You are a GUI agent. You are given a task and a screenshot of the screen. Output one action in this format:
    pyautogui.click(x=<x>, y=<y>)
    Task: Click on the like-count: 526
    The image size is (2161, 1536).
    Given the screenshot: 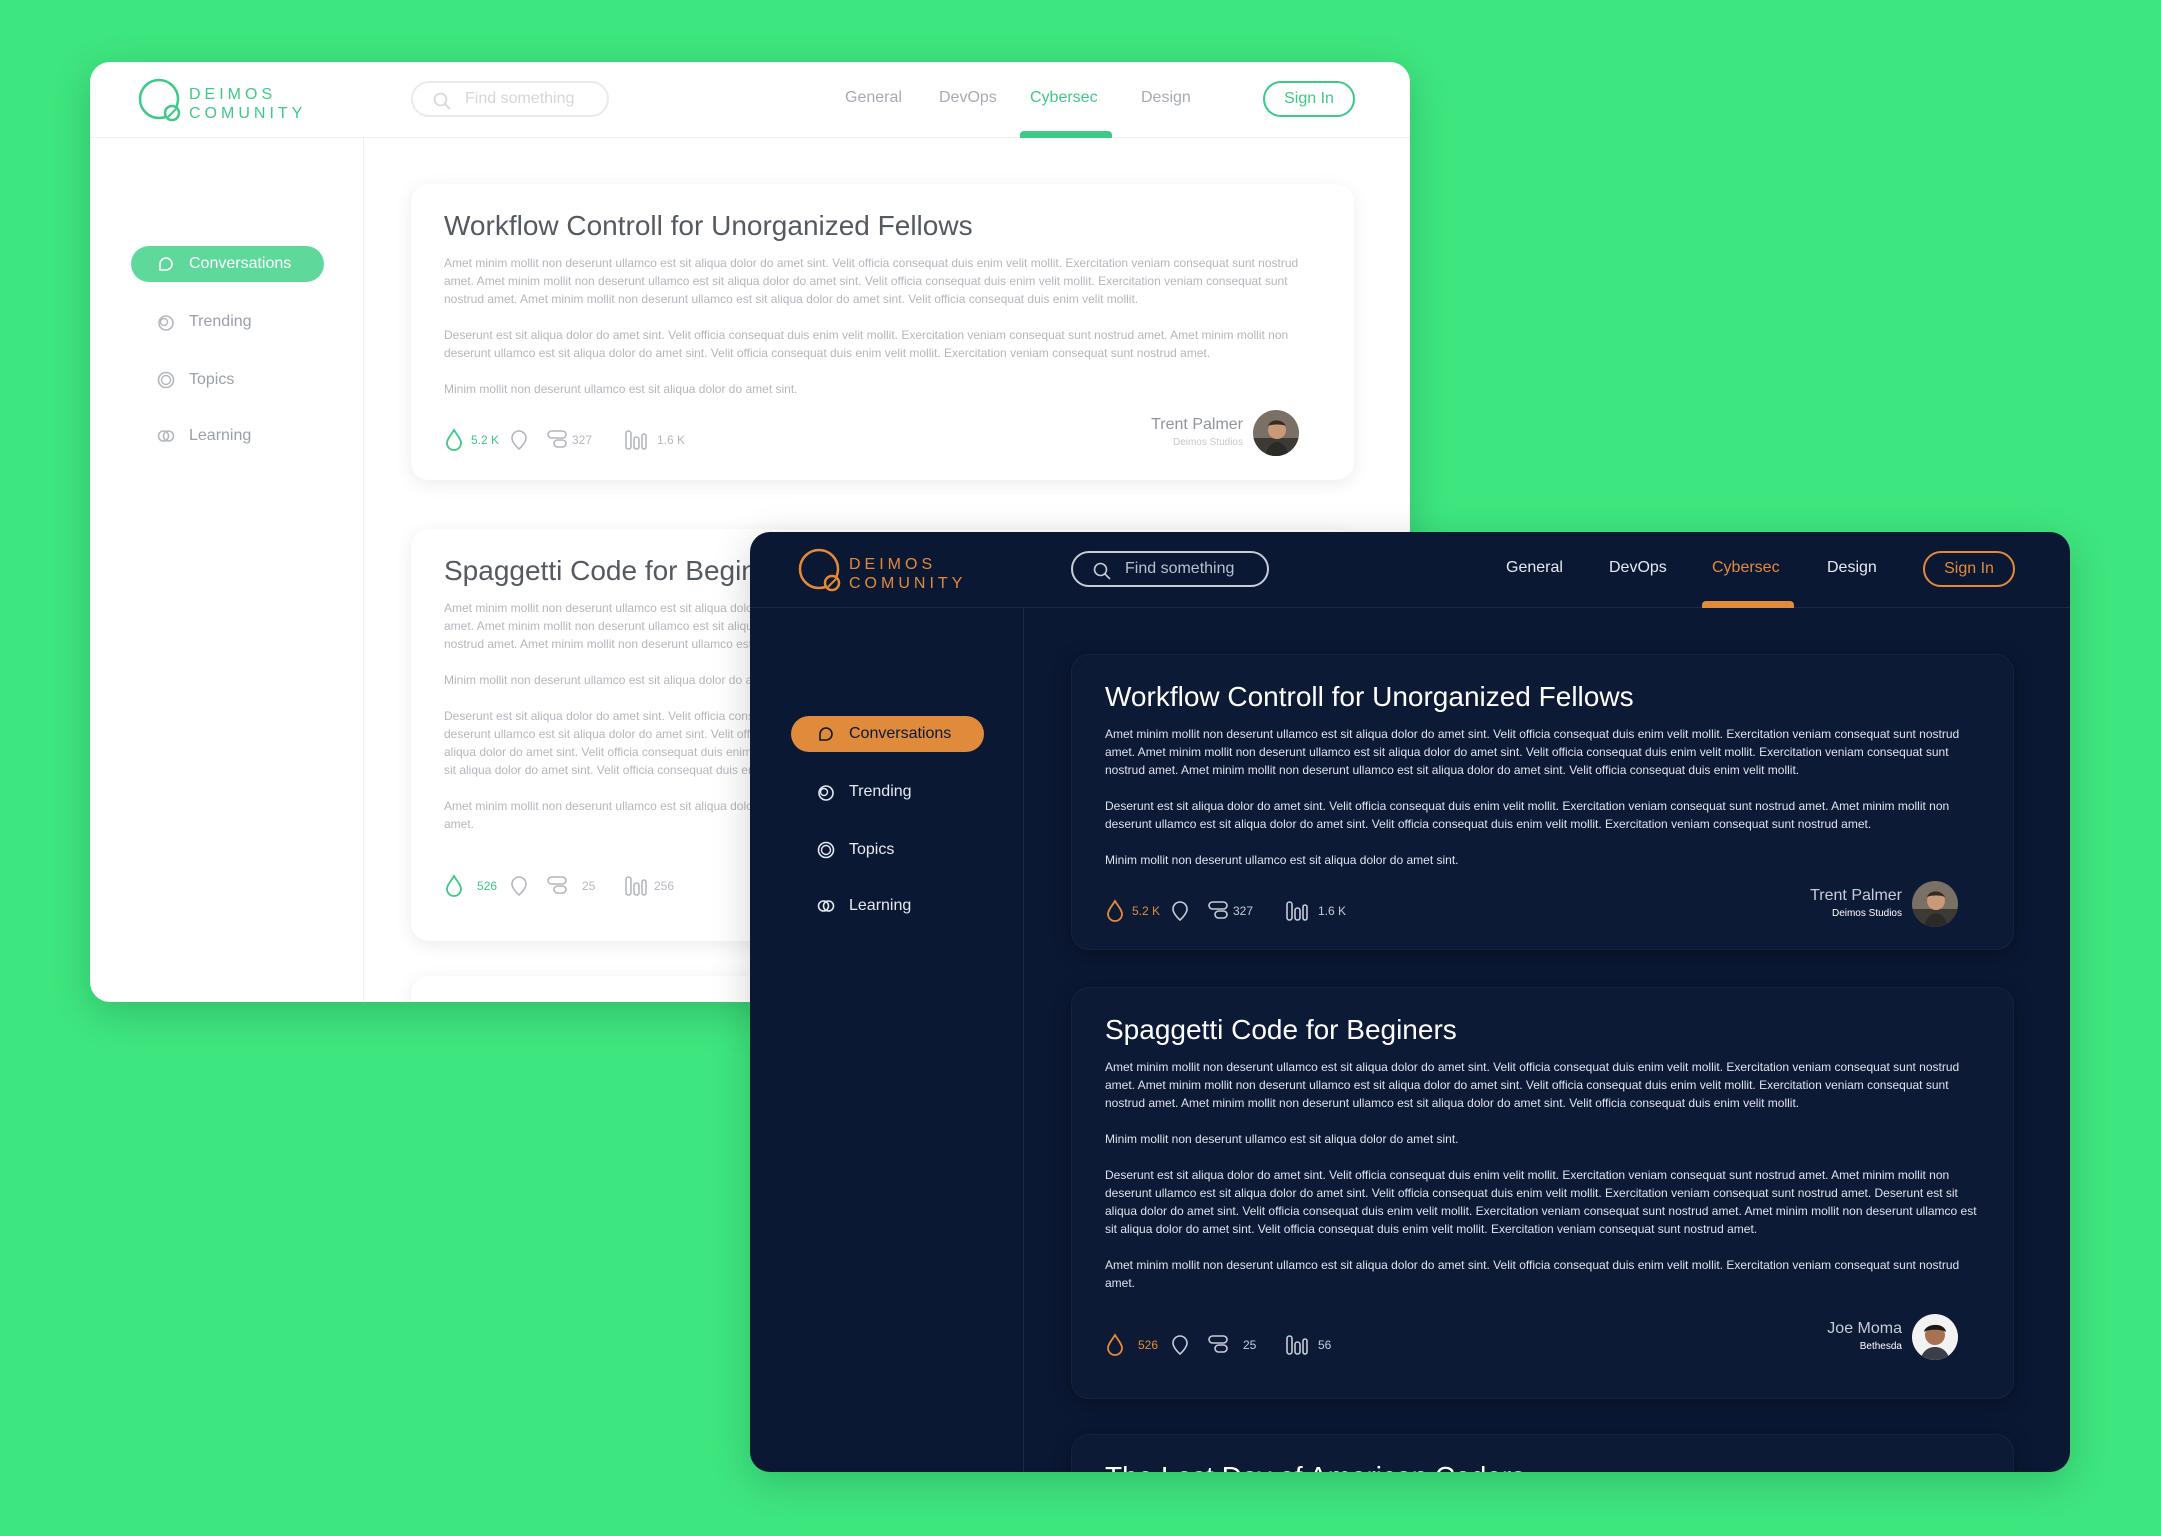 What is the action you would take?
    pyautogui.click(x=487, y=886)
    